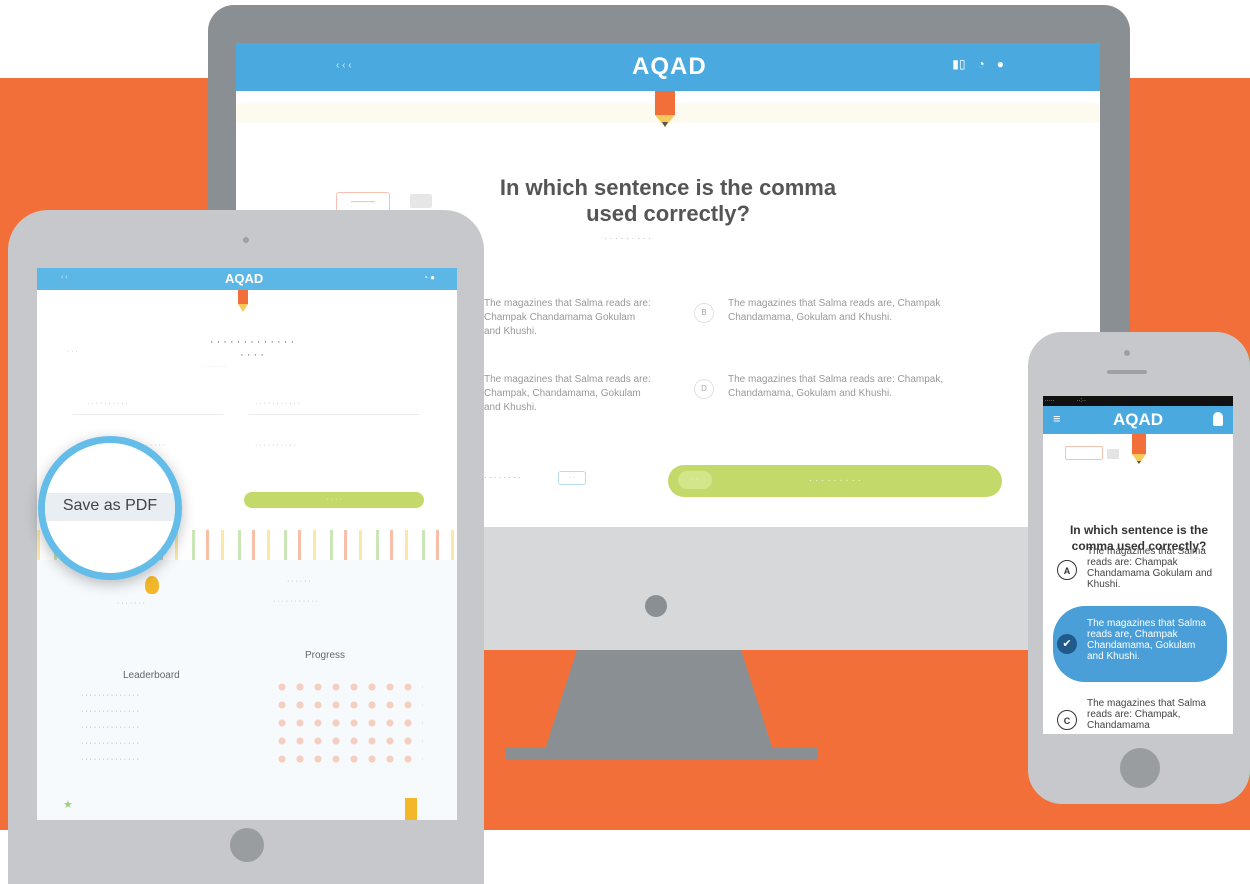 This screenshot has width=1250, height=884. I want to click on tag-icon, so click(421, 201).